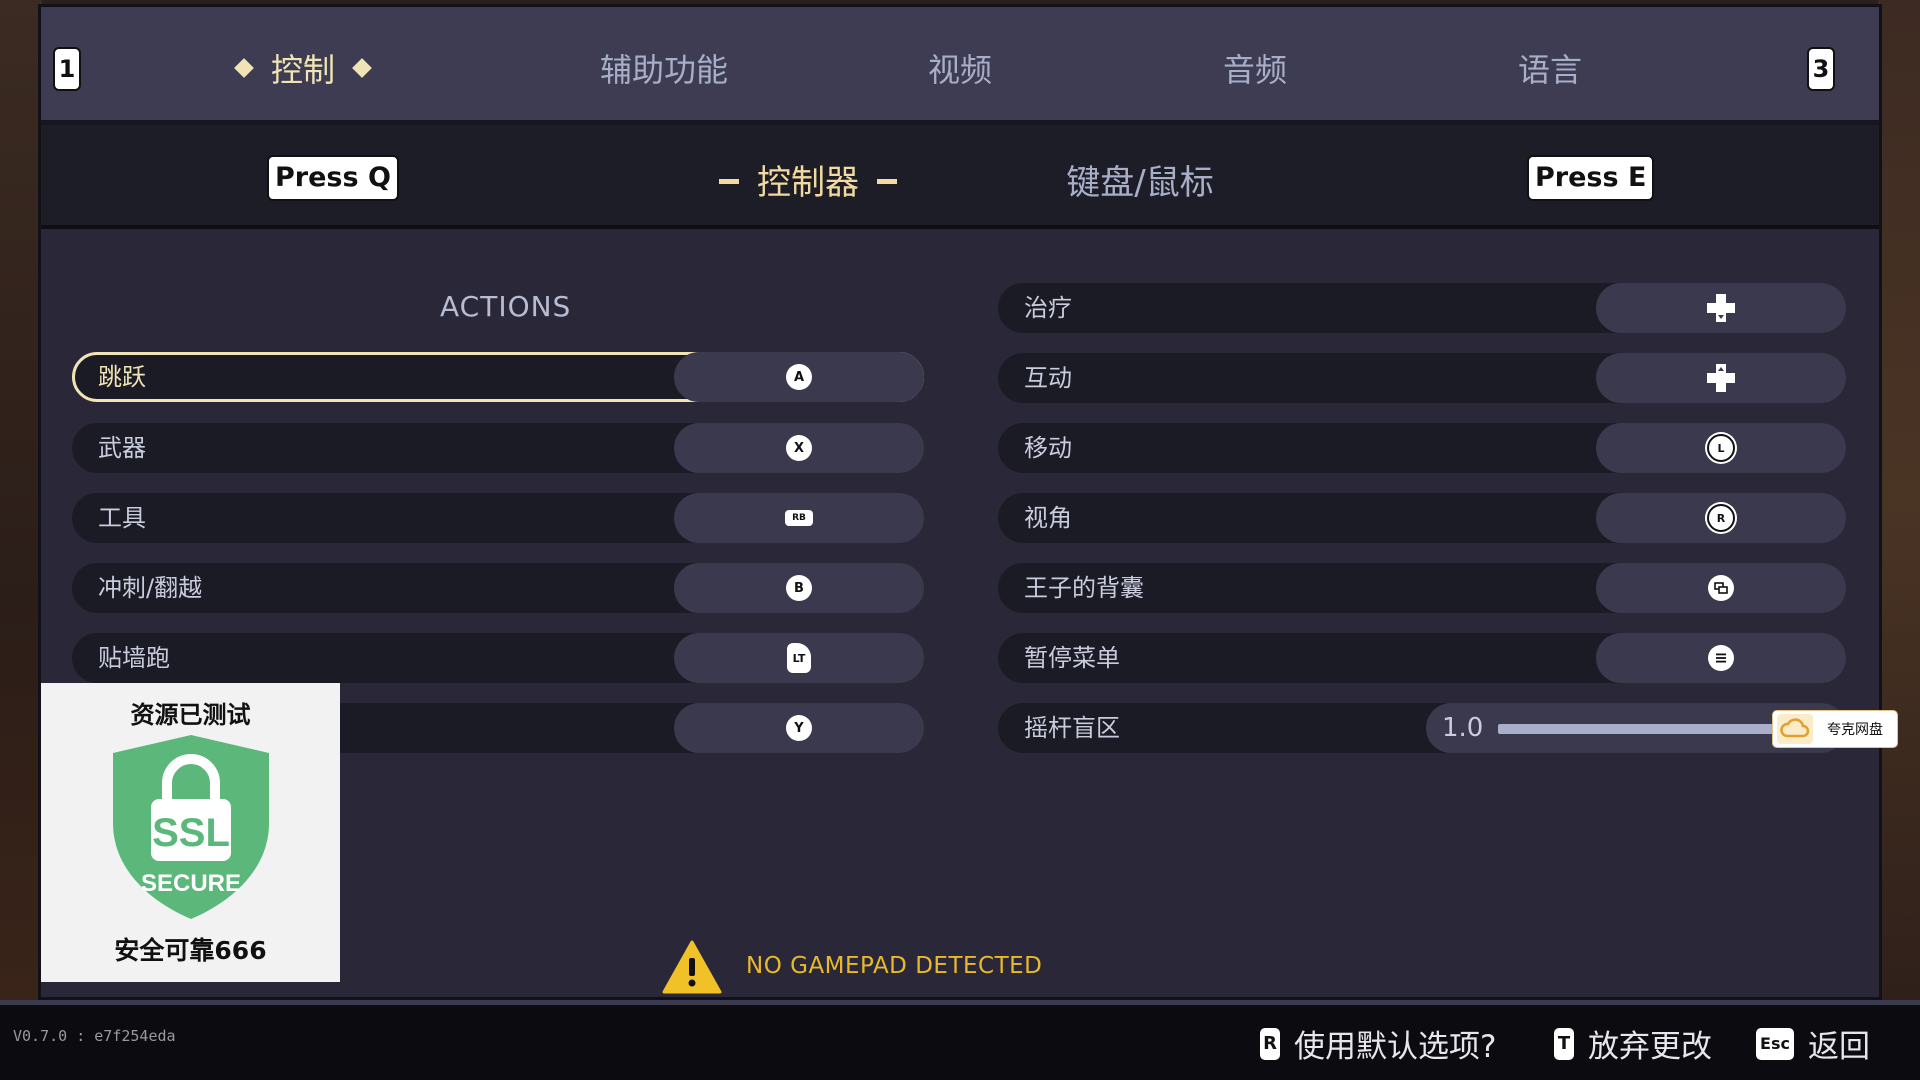  What do you see at coordinates (150, 588) in the screenshot?
I see `binding-label: 冲刺/翻越` at bounding box center [150, 588].